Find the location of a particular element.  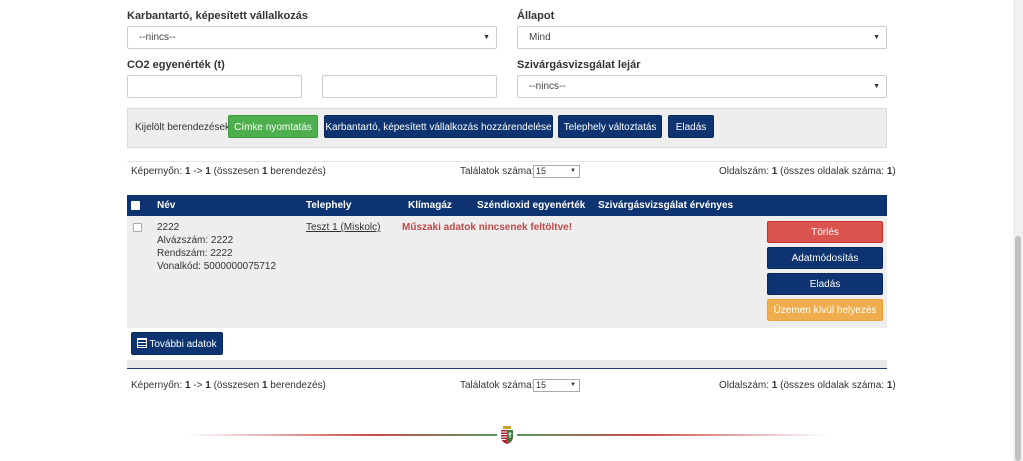

more-data-button: További adatok is located at coordinates (177, 343).